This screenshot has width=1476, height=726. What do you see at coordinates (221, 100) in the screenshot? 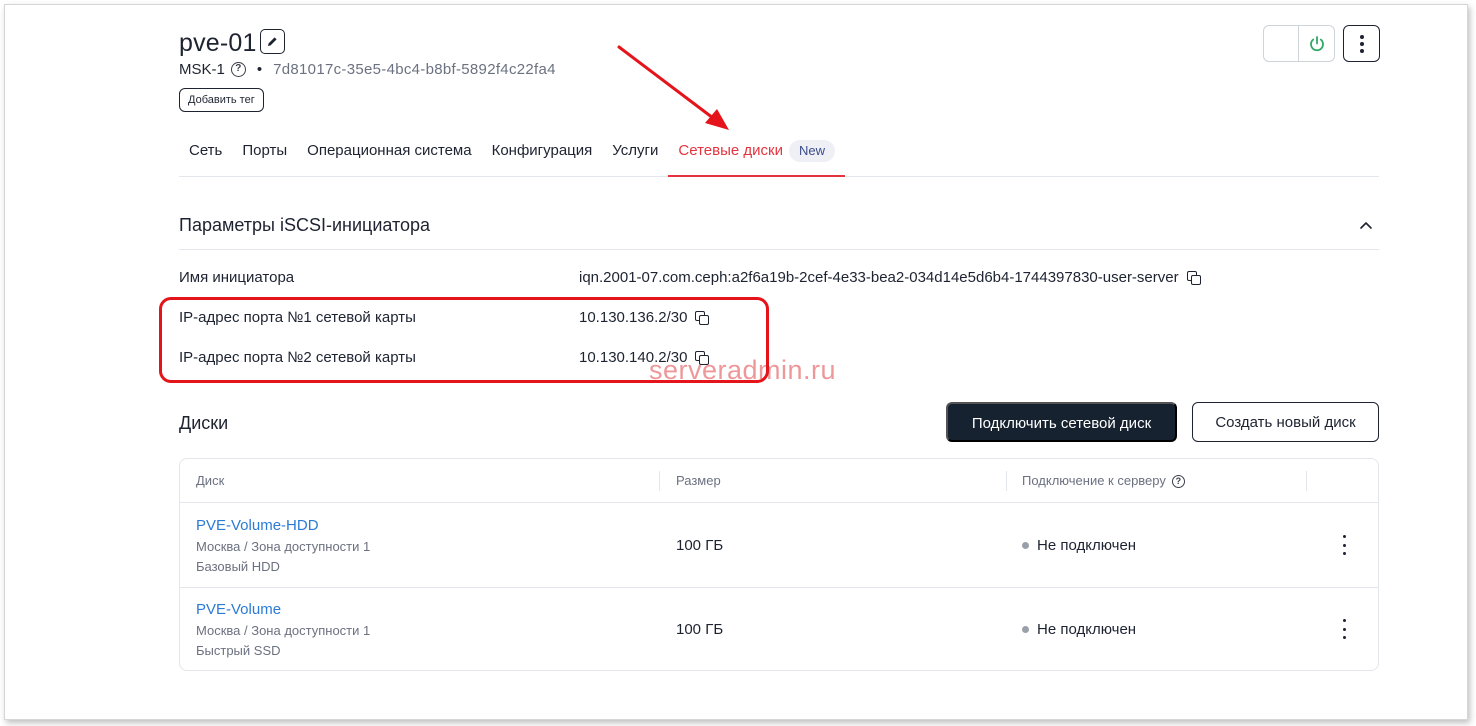
I see `add-tag-button: Добавить тег` at bounding box center [221, 100].